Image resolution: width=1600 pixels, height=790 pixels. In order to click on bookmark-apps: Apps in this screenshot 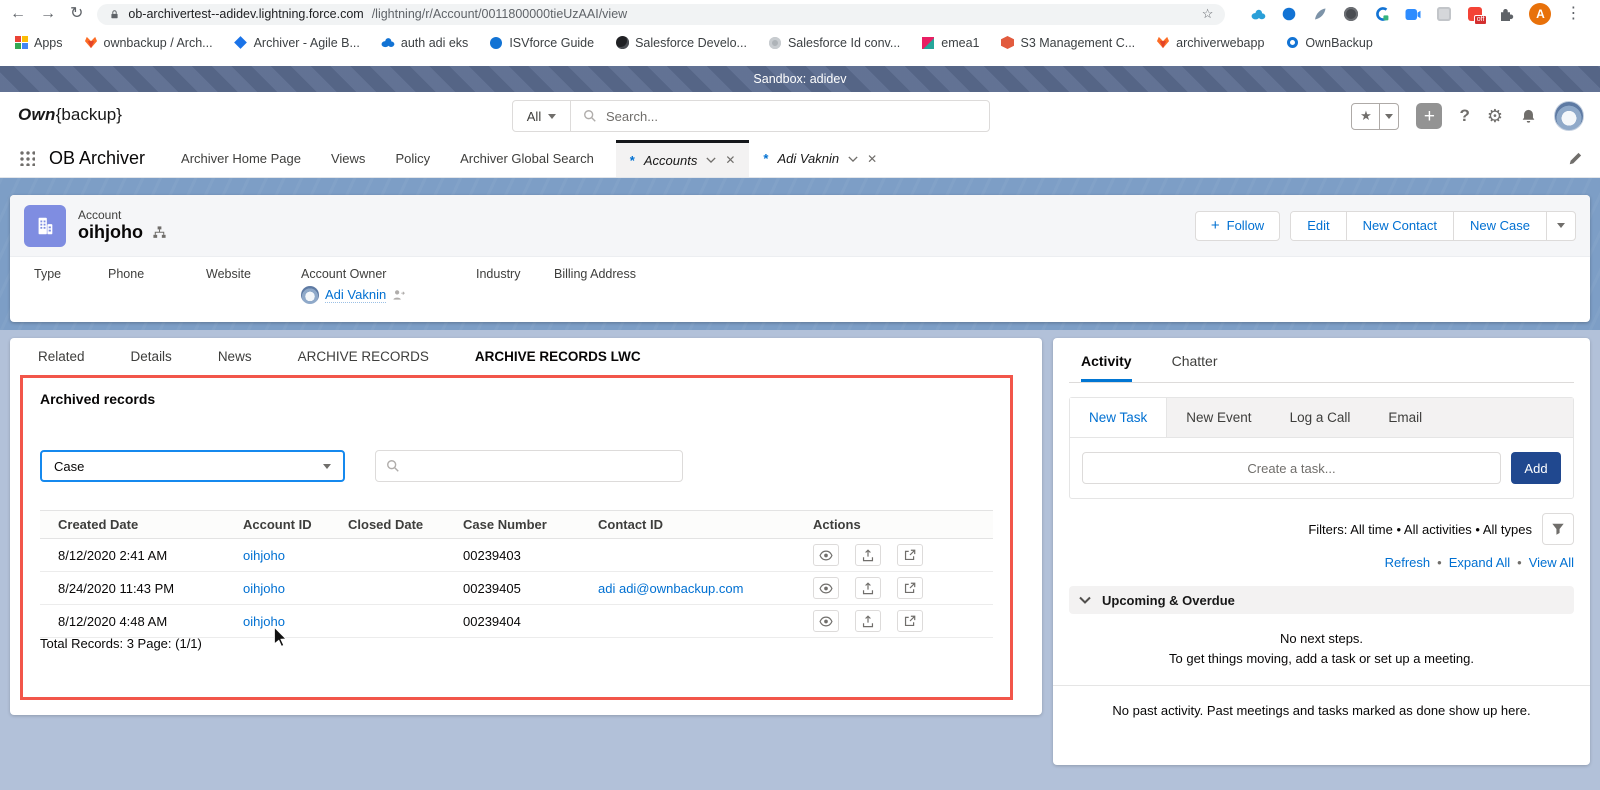, I will do `click(38, 43)`.